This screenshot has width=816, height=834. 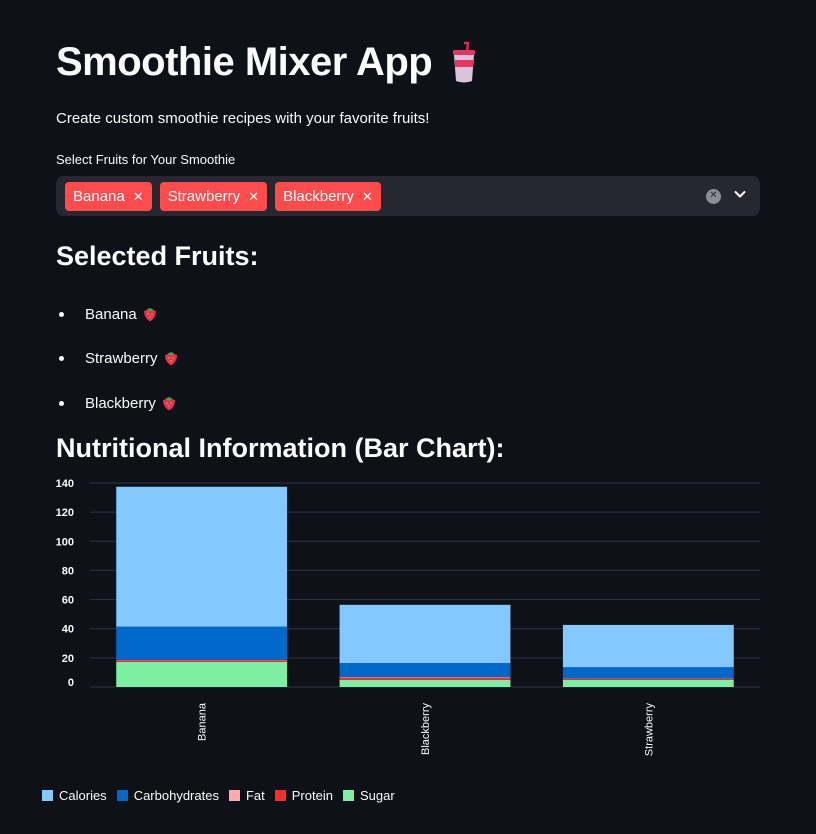 What do you see at coordinates (176, 795) in the screenshot?
I see `legend-label: Carbohydrates` at bounding box center [176, 795].